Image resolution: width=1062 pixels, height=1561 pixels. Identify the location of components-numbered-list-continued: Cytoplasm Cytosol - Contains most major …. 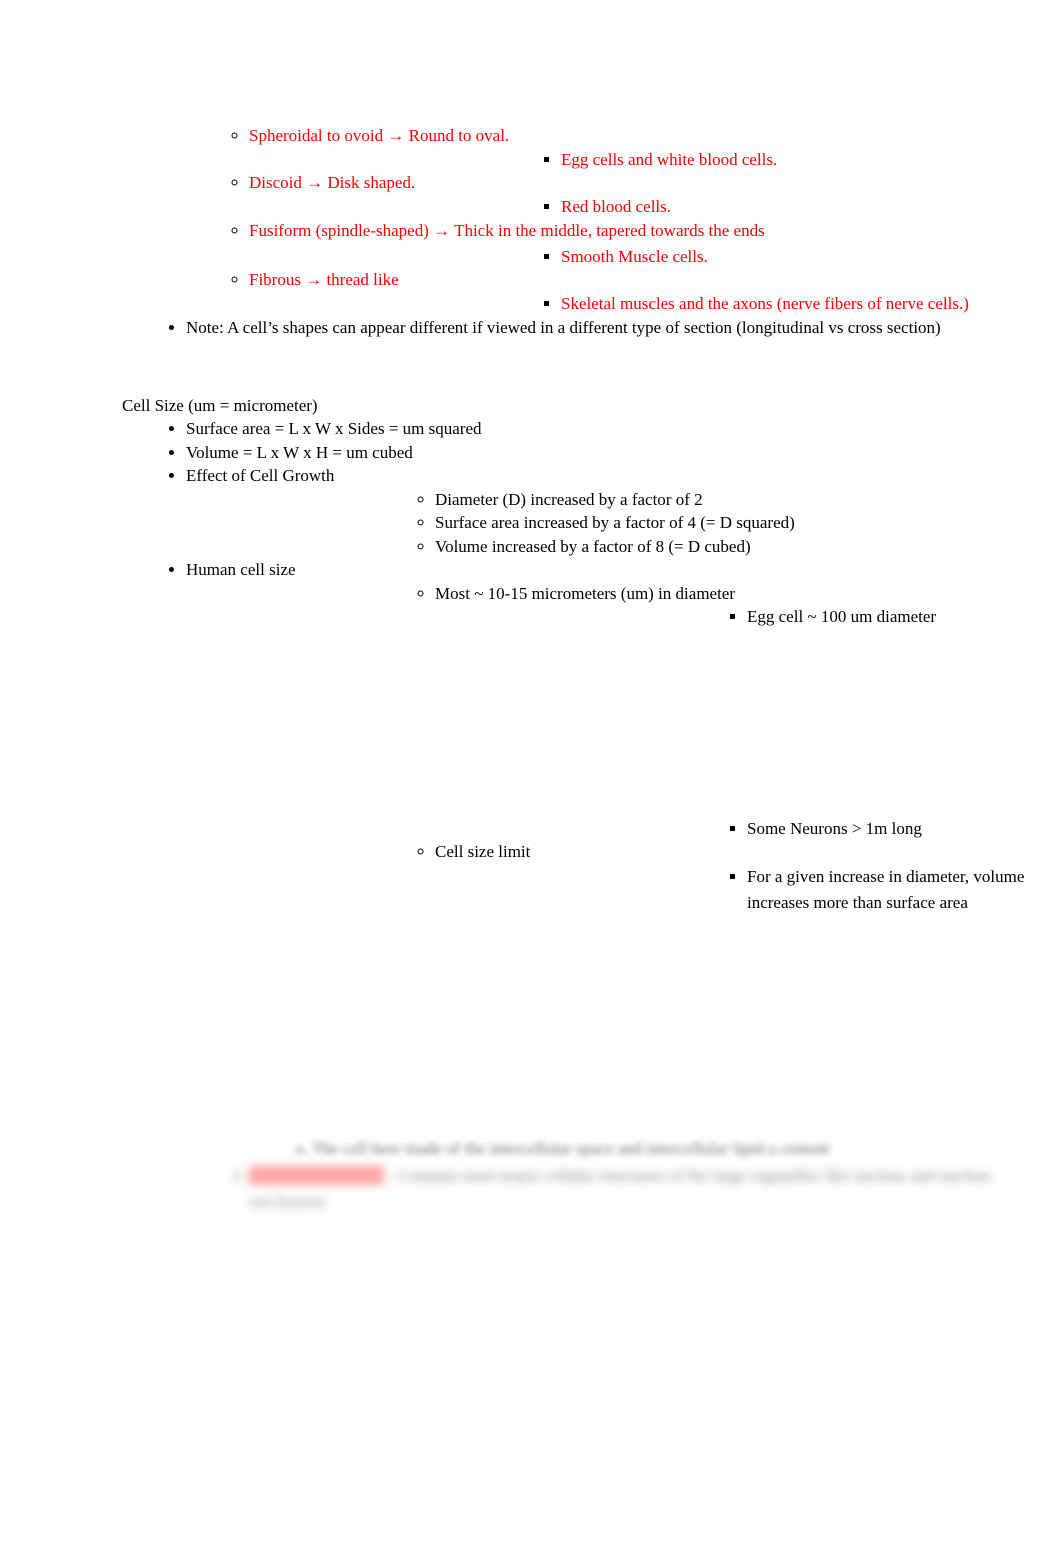
(531, 1189).